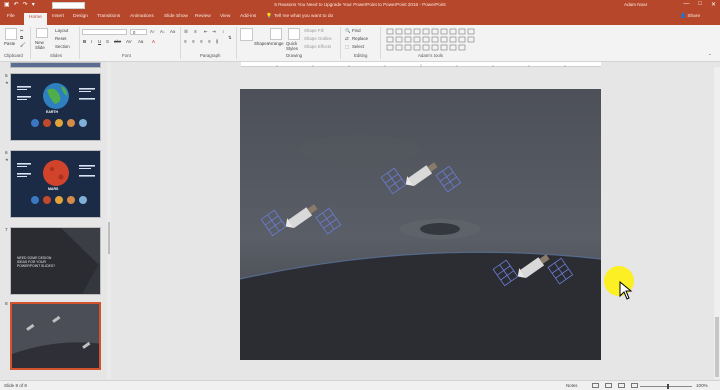 This screenshot has height=390, width=720. I want to click on notes-button: Notes, so click(571, 385).